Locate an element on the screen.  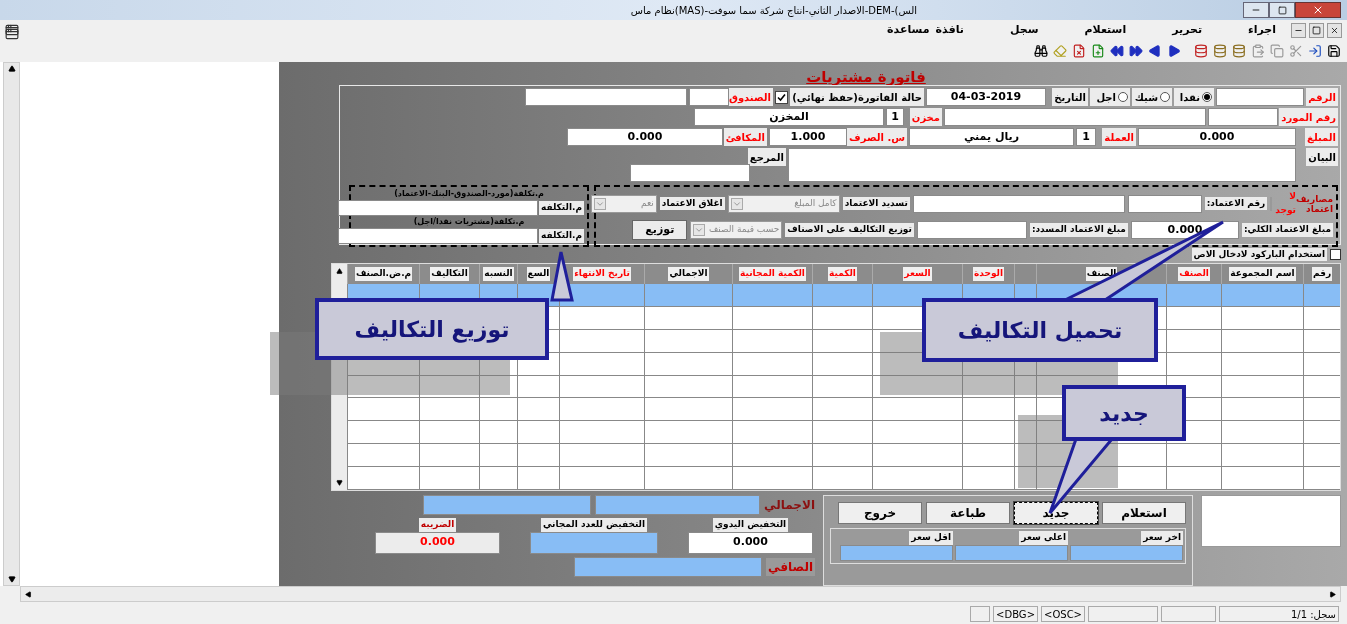
eraser-icon is located at coordinates (1060, 51).